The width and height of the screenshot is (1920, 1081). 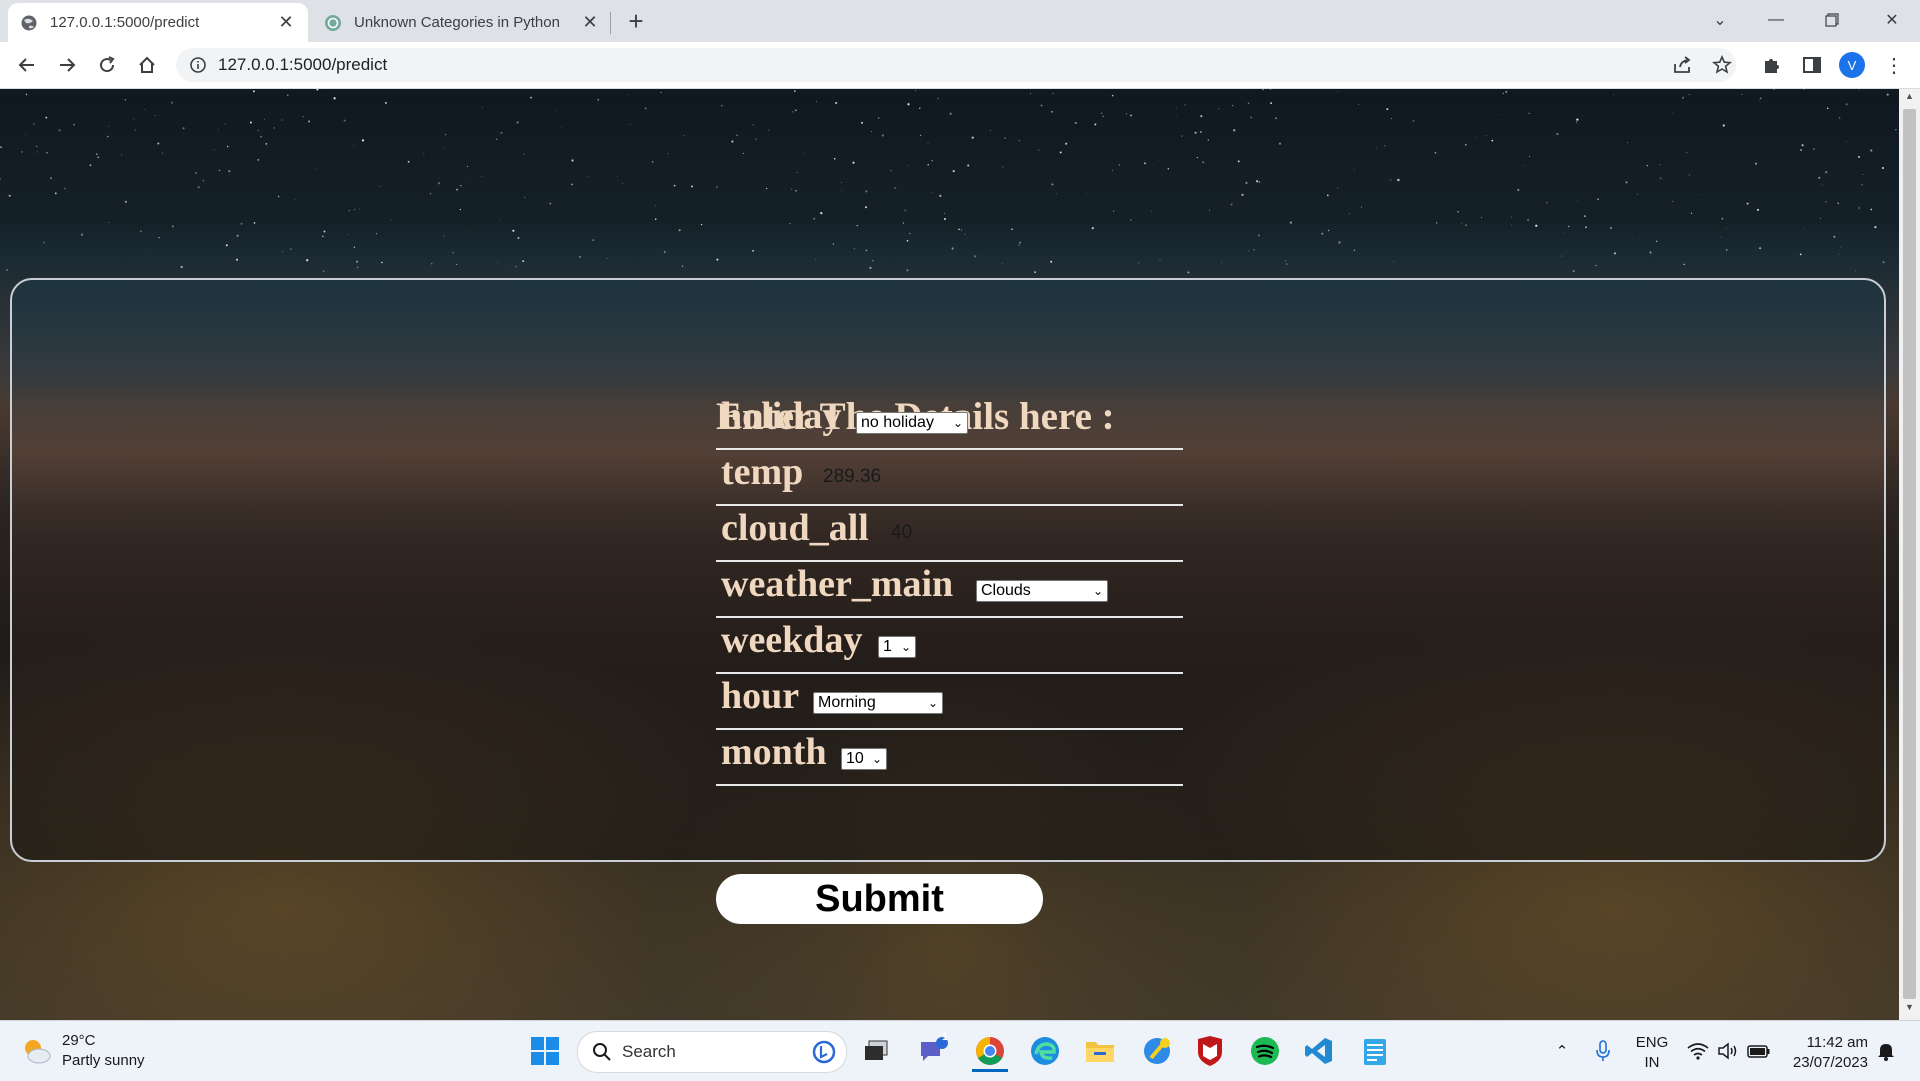 What do you see at coordinates (103, 1060) in the screenshot?
I see `weather-desc: Partly sunny` at bounding box center [103, 1060].